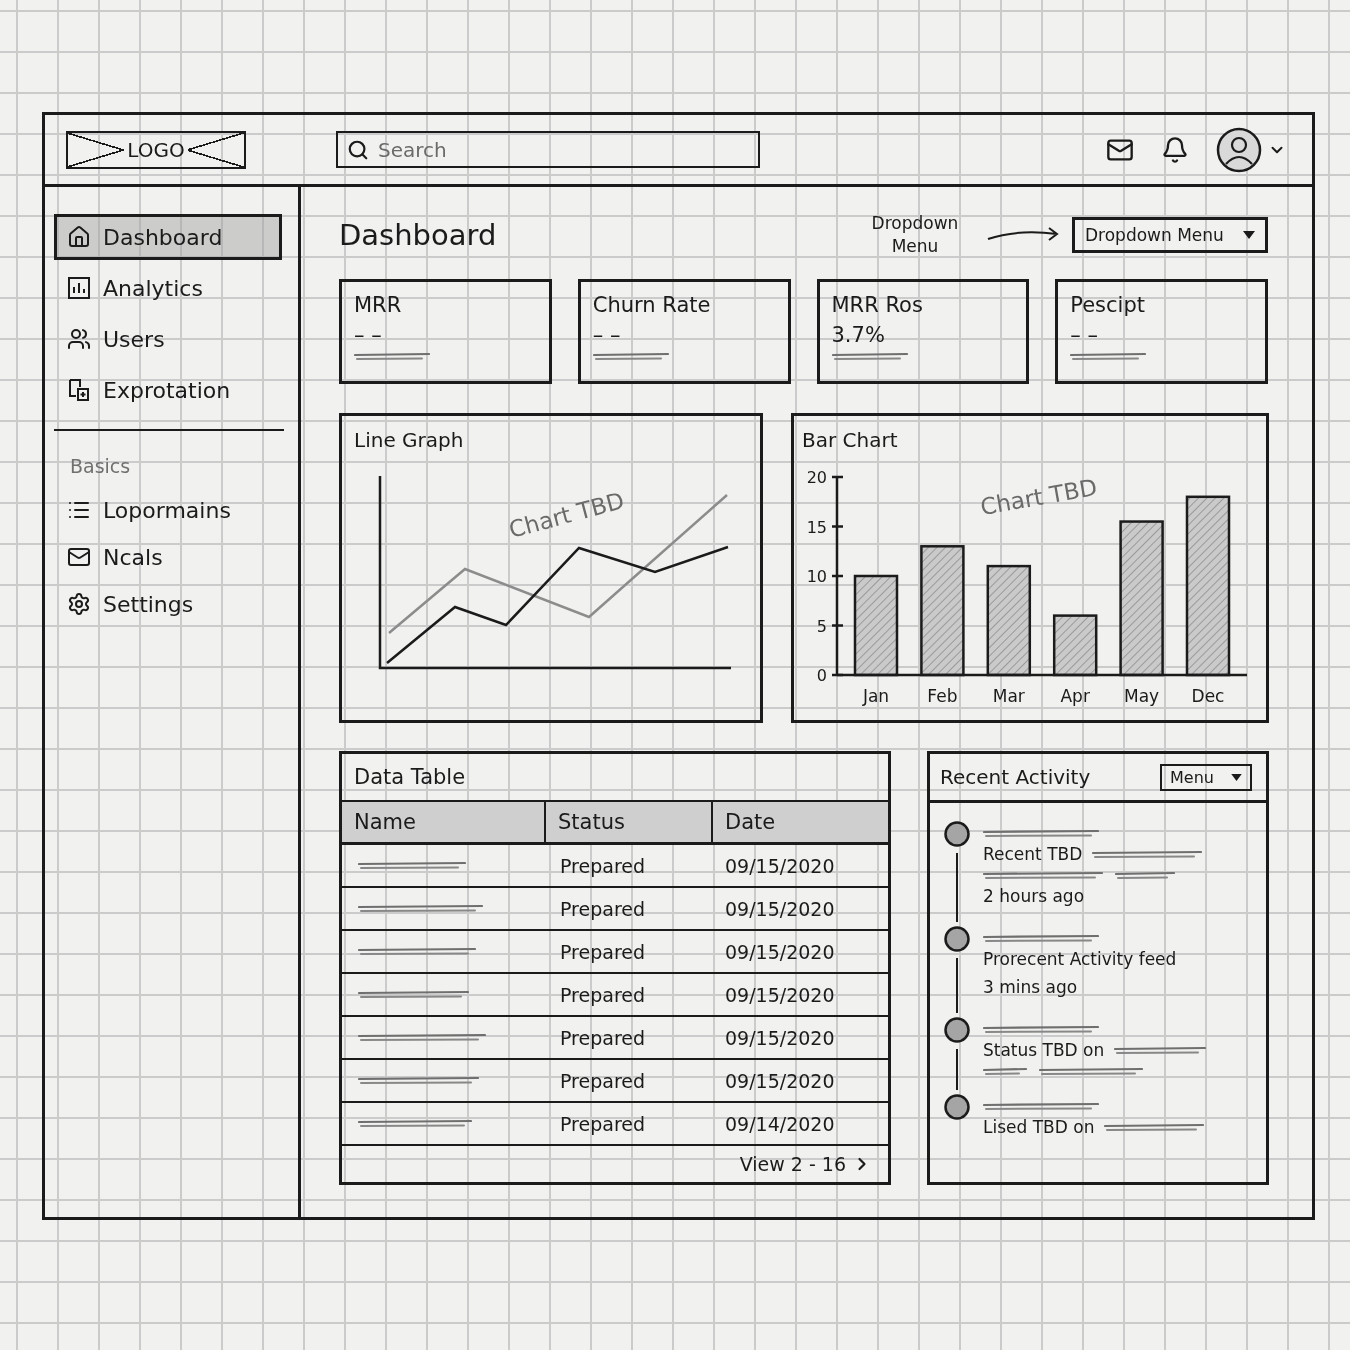  Describe the element at coordinates (1033, 854) in the screenshot. I see `activity-text: Recent TBD` at that location.